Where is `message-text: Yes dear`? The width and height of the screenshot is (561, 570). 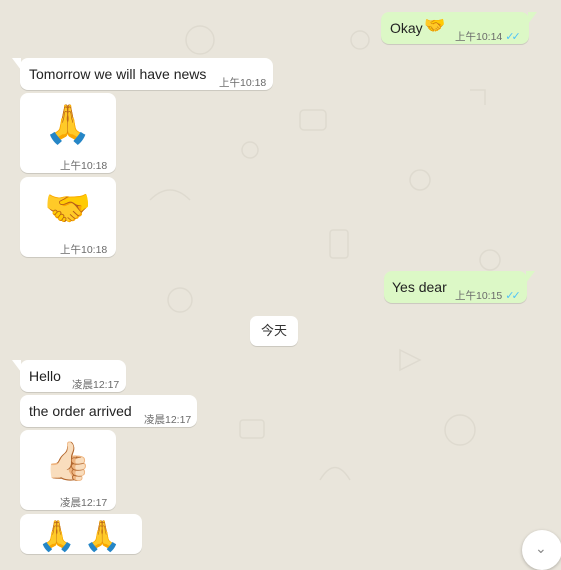
message-text: Yes dear is located at coordinates (419, 287).